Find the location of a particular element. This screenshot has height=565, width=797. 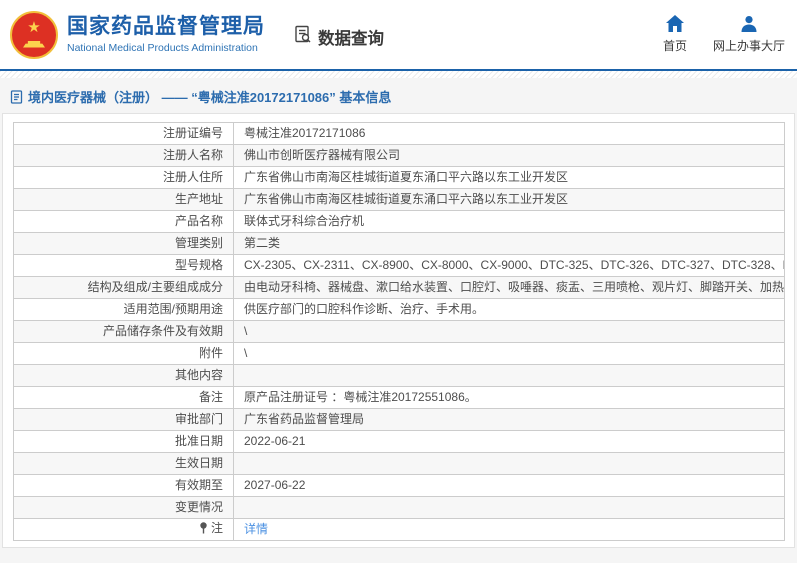

document-search-icon is located at coordinates (303, 36).